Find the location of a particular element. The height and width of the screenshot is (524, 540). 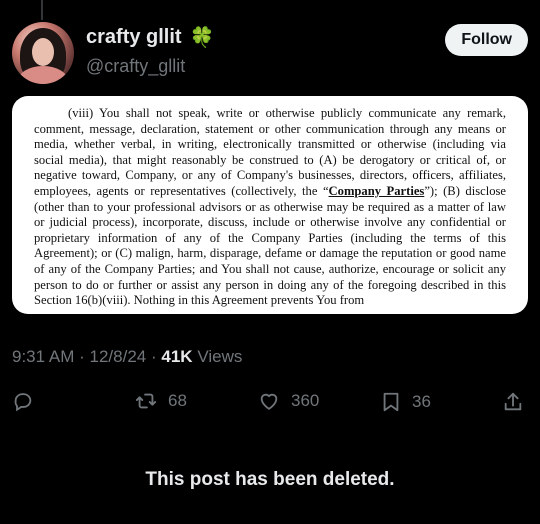

document-defined-term: Company Parties is located at coordinates (376, 190).